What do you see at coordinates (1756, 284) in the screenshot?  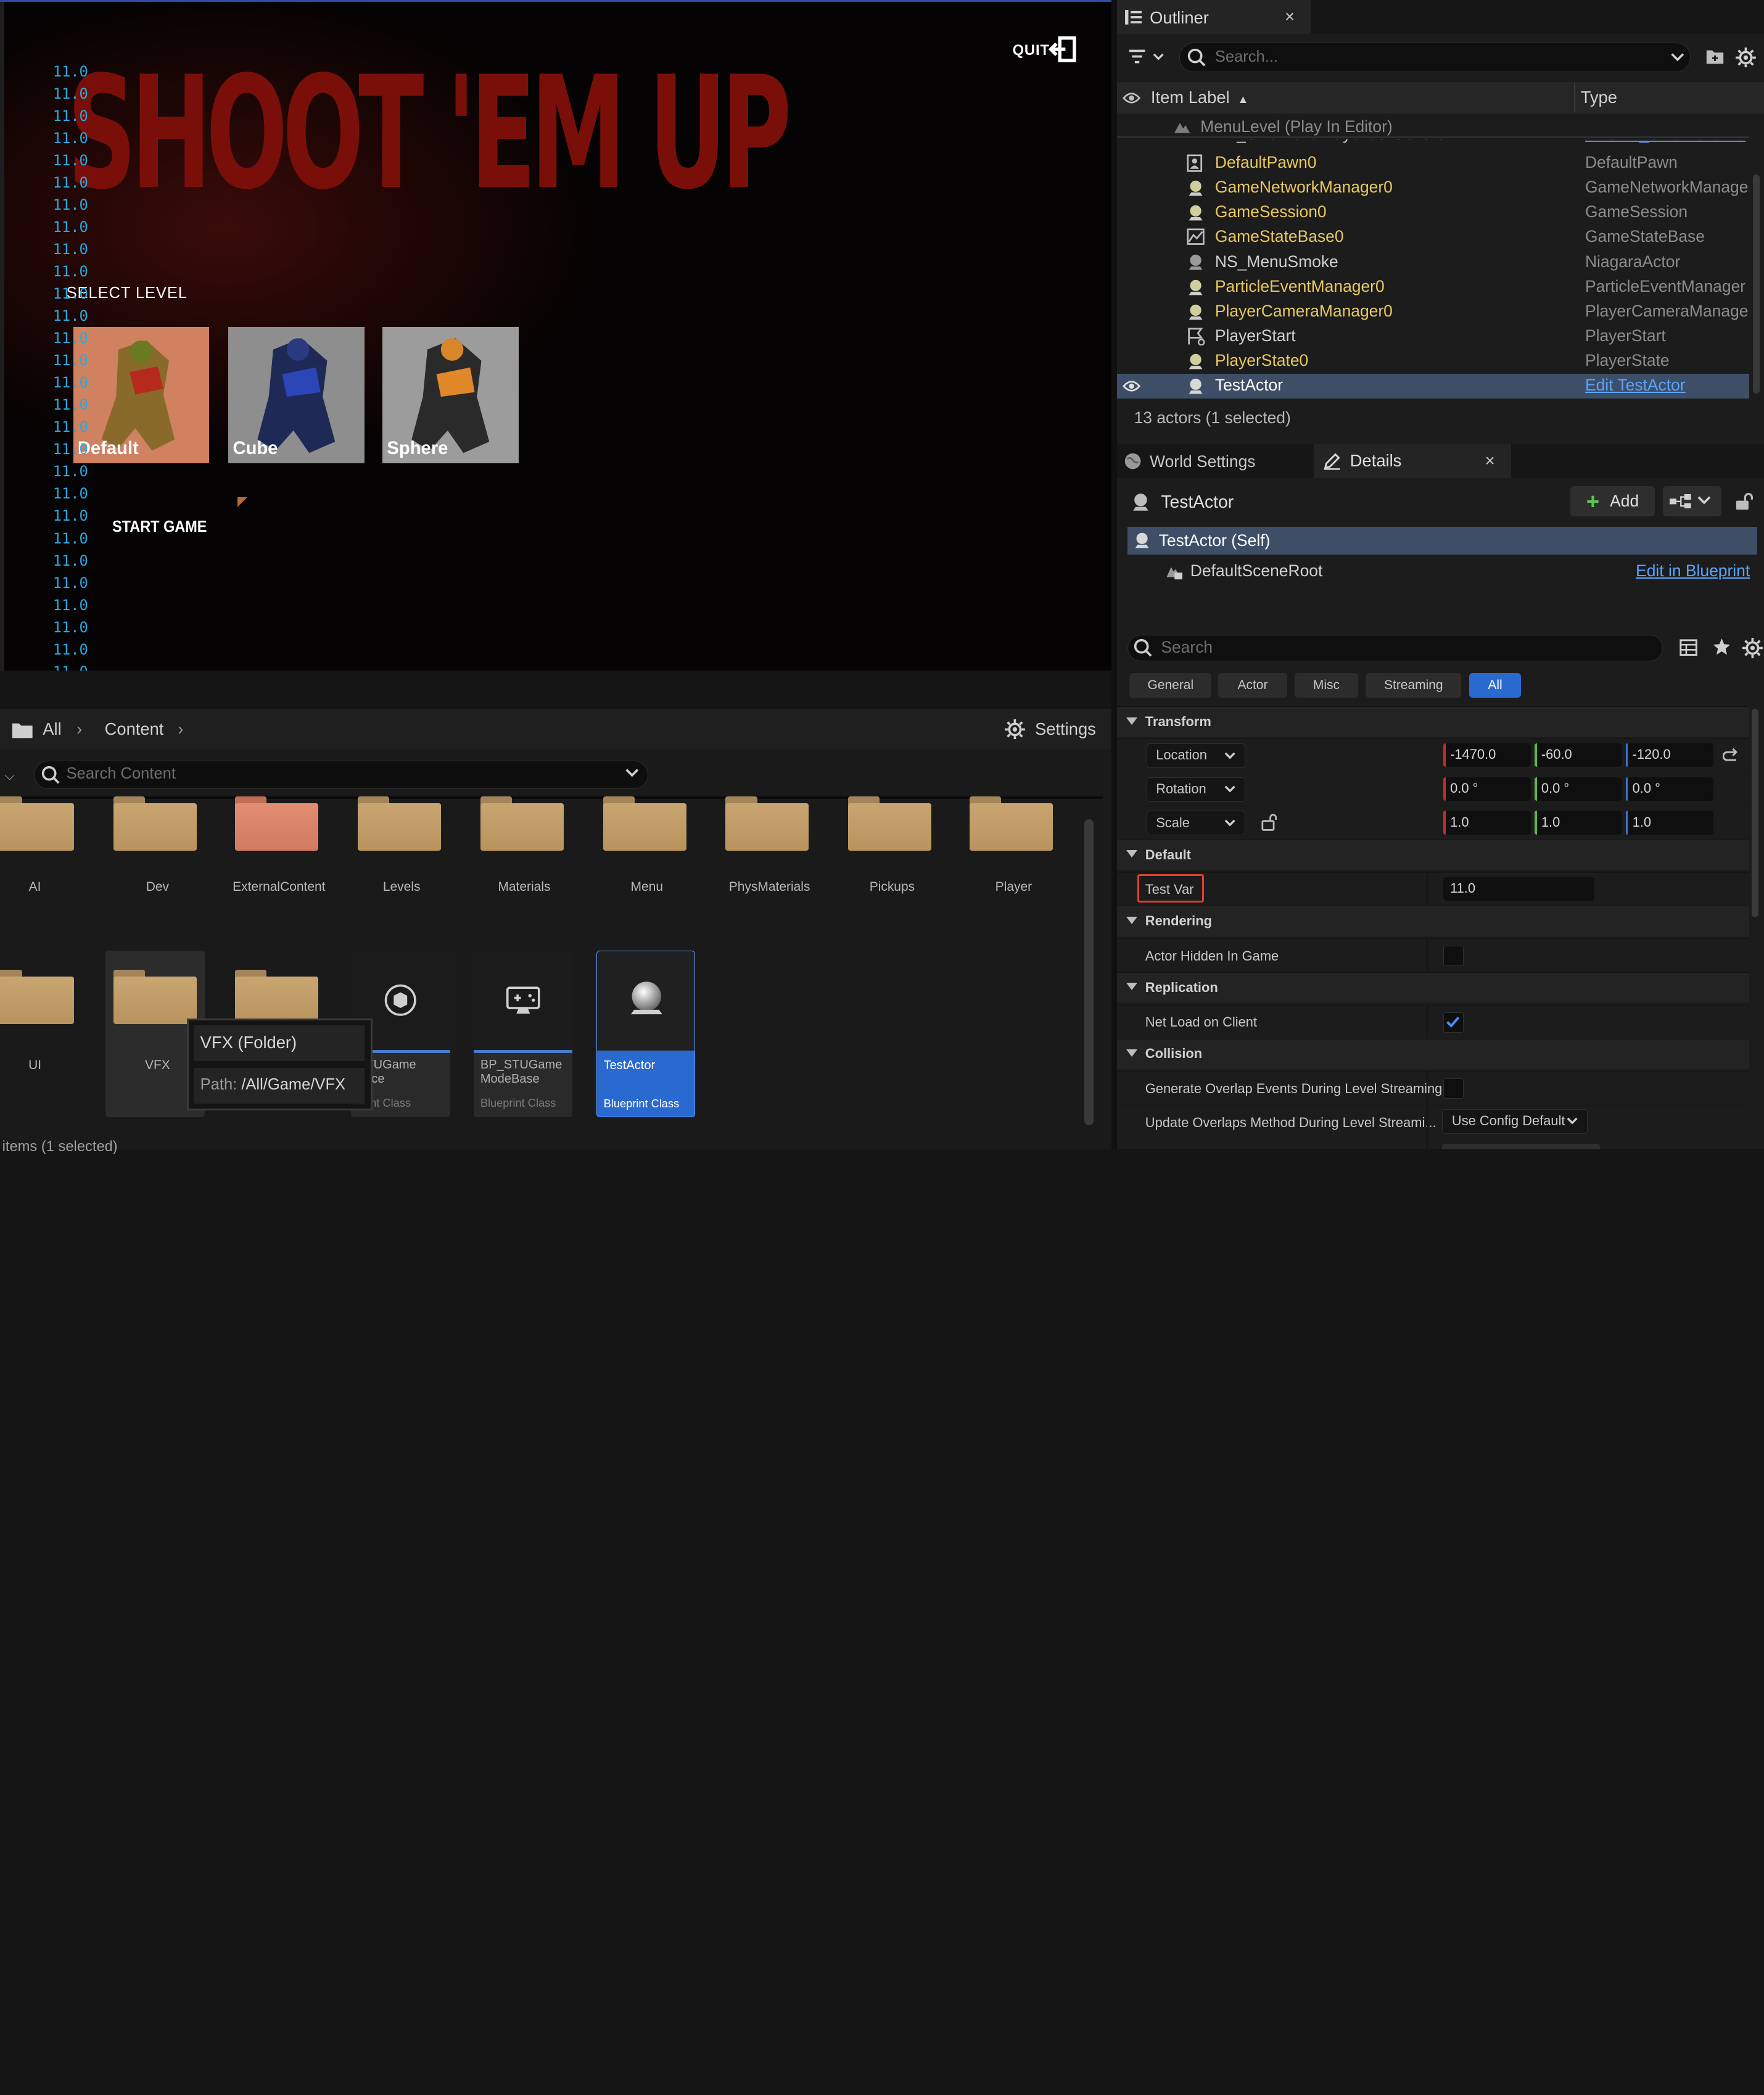 I see `outliner-scrollbar` at bounding box center [1756, 284].